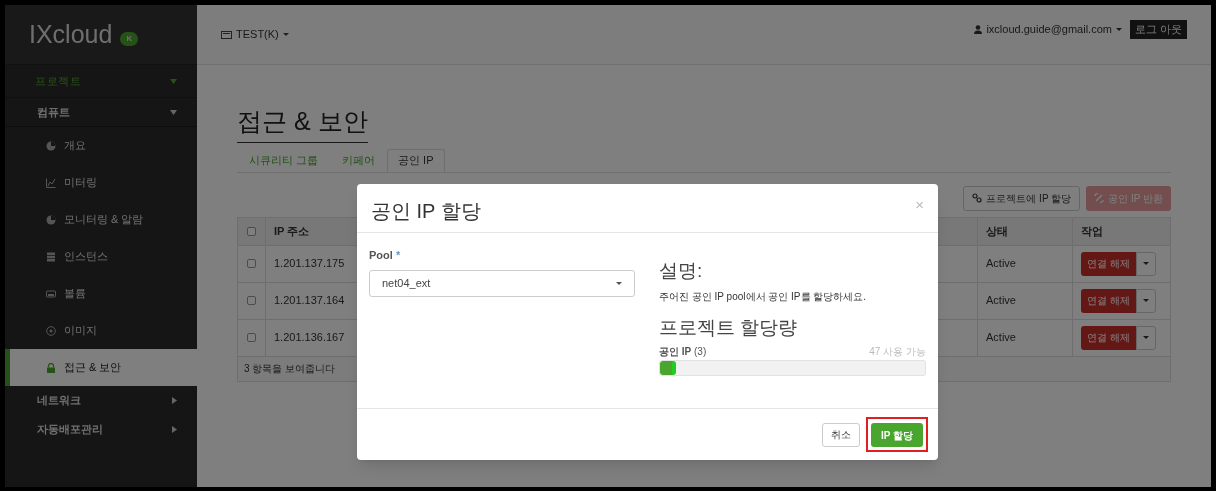 The height and width of the screenshot is (491, 1216). I want to click on tab: 키페어, so click(359, 160).